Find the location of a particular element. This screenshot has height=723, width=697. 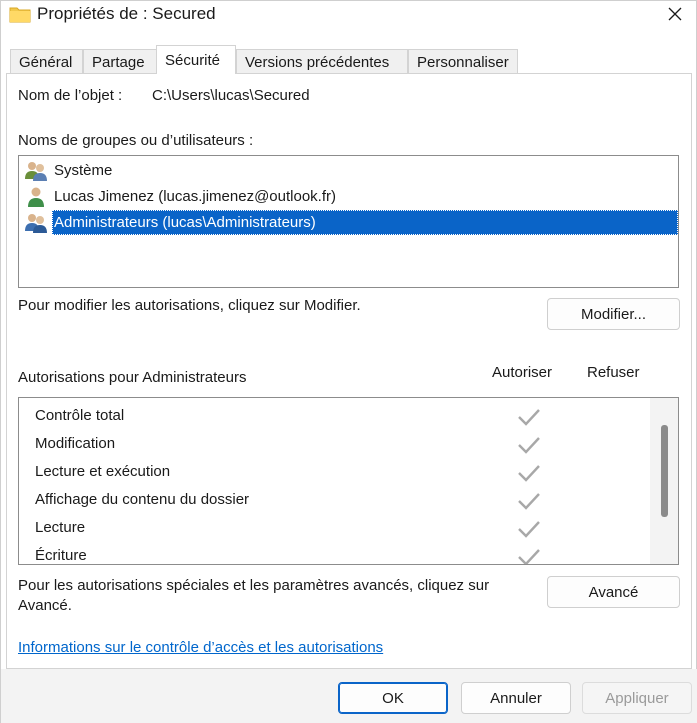

list-item-label: Lucas Jimenez (lucas.jimenez@outlook.fr) is located at coordinates (195, 196).